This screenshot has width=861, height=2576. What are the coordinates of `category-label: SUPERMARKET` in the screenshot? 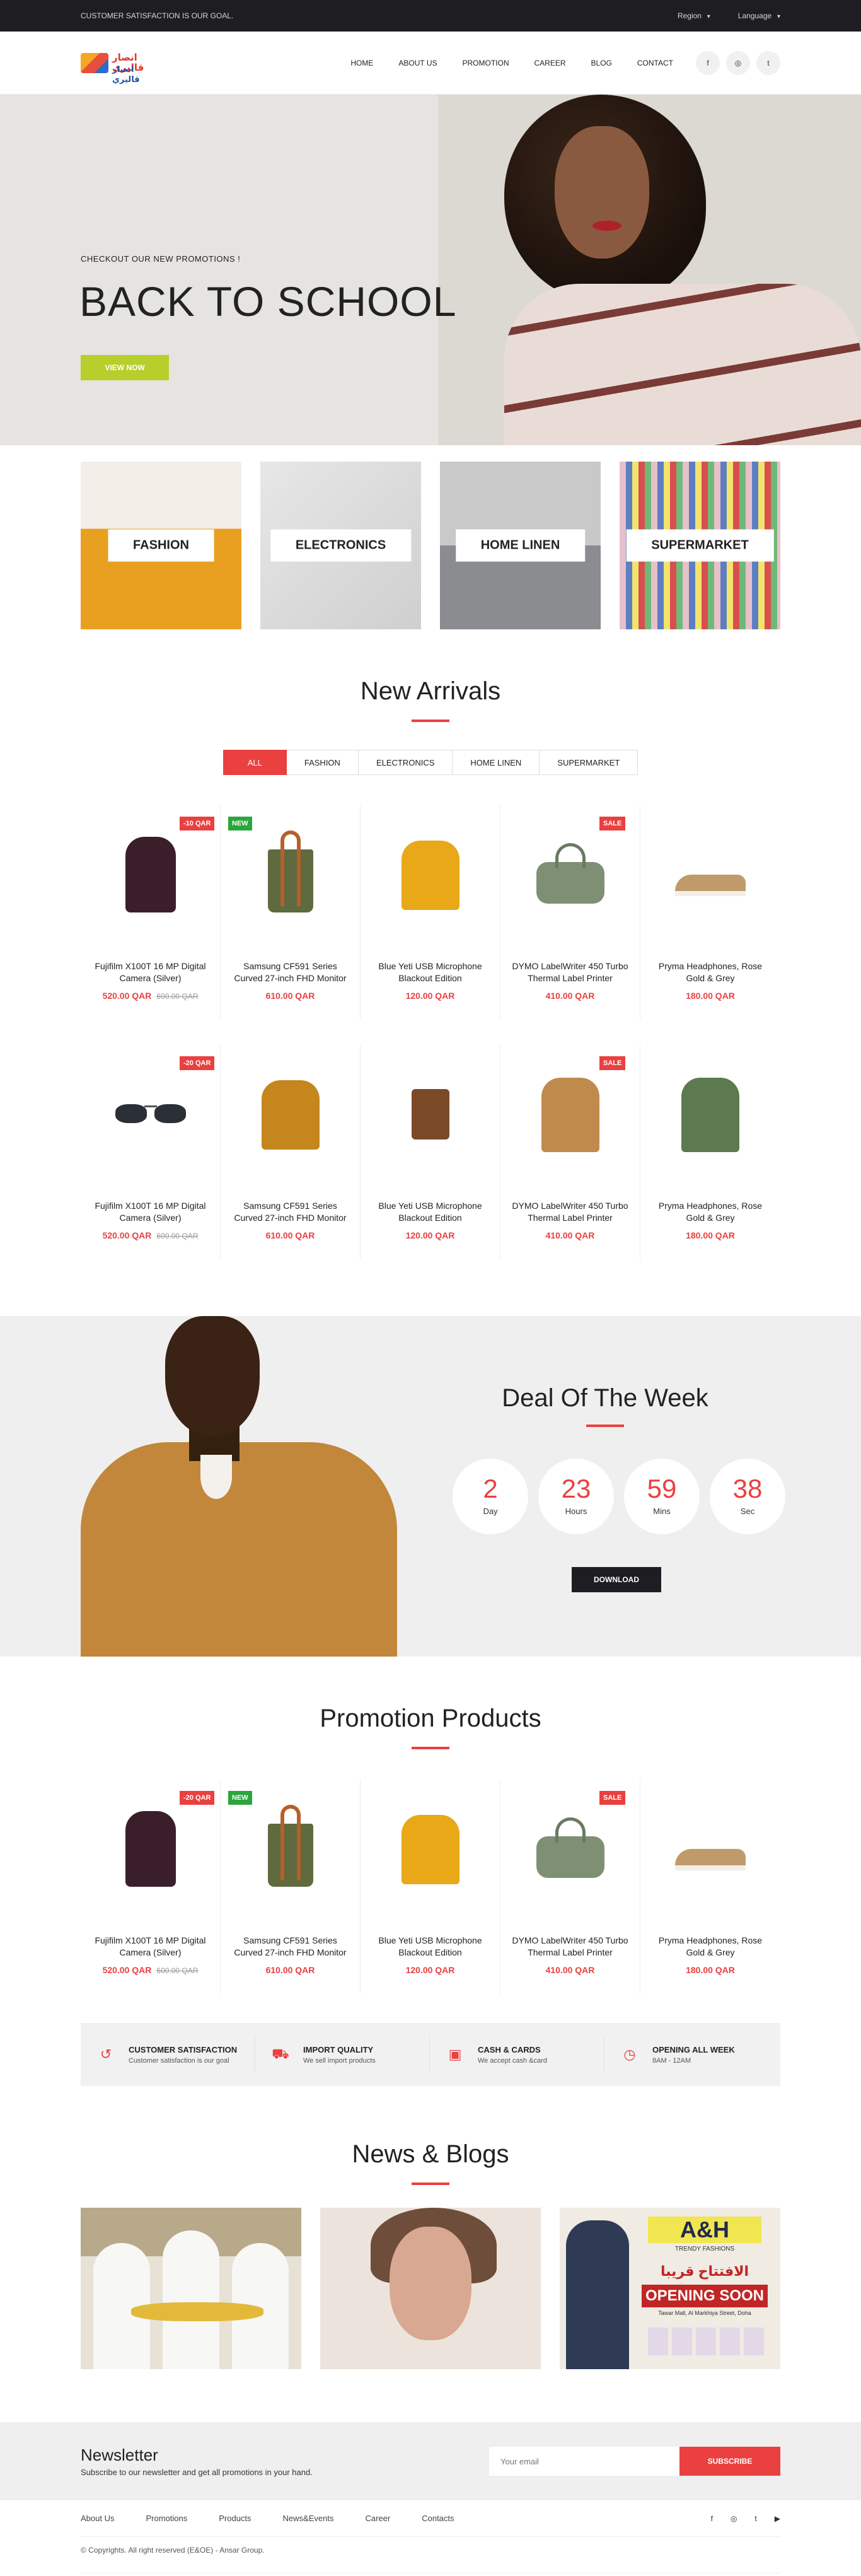 It's located at (700, 546).